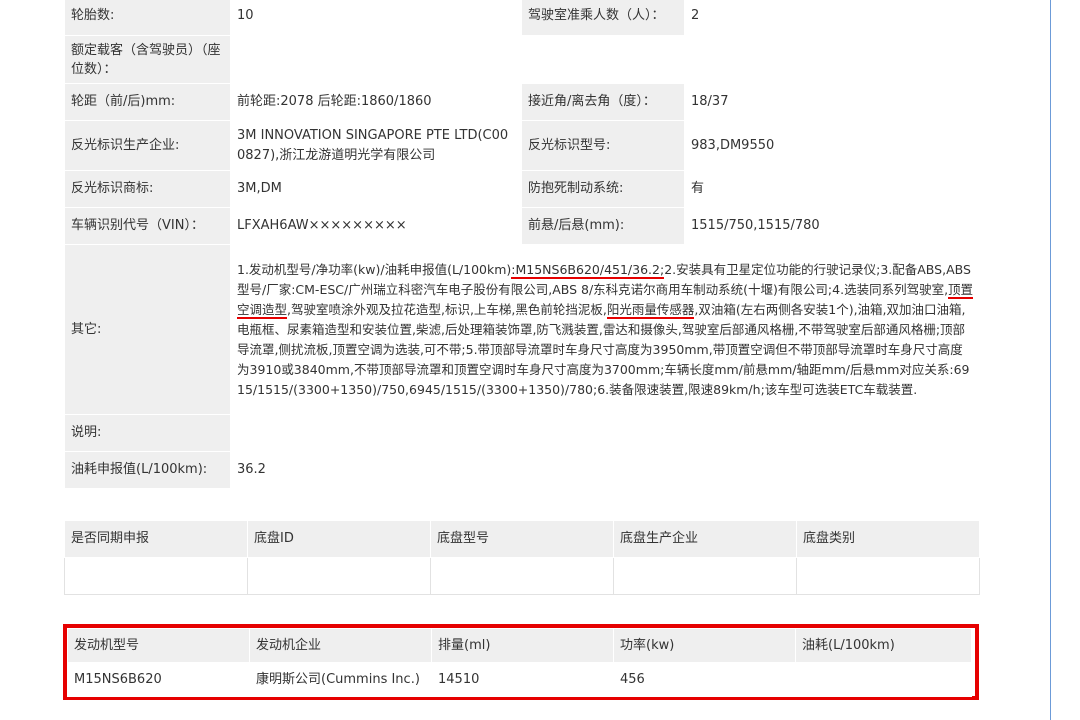 The height and width of the screenshot is (720, 1080). Describe the element at coordinates (832, 189) in the screenshot. I see `abs-value: 有` at that location.